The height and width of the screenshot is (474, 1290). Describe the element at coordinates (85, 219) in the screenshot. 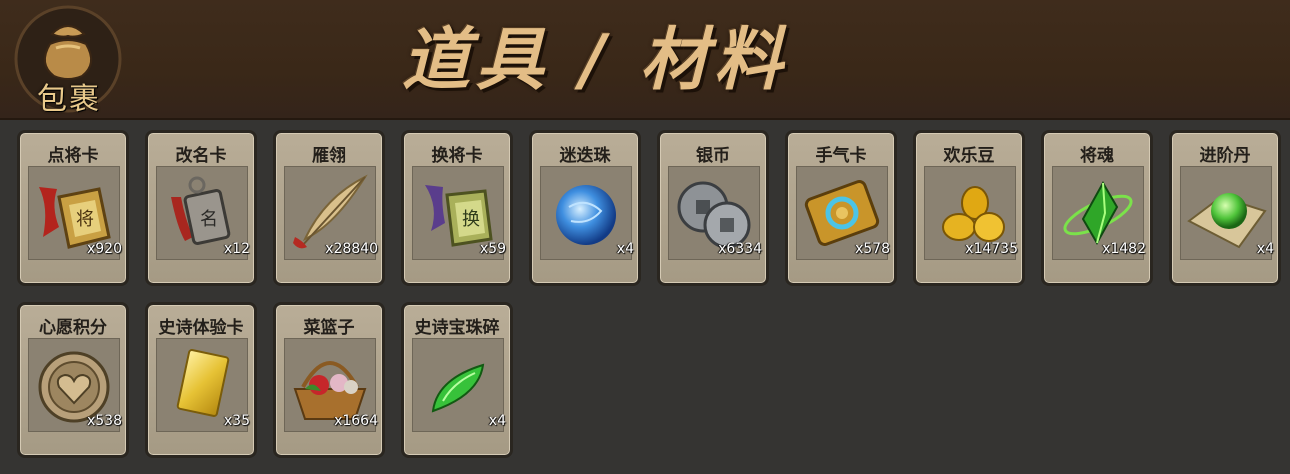

I see `svg-text: 将` at that location.